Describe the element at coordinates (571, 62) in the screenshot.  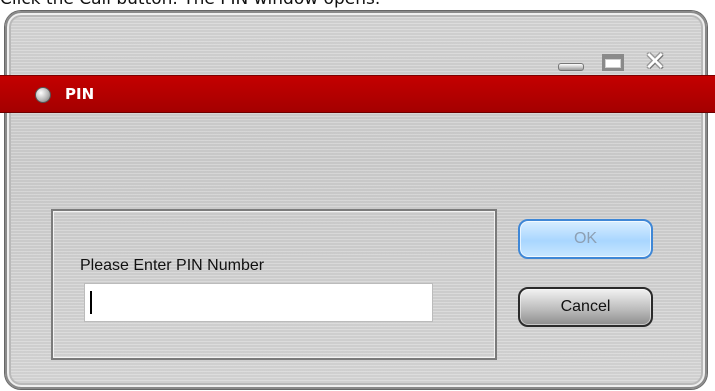
I see `minimize-button` at that location.